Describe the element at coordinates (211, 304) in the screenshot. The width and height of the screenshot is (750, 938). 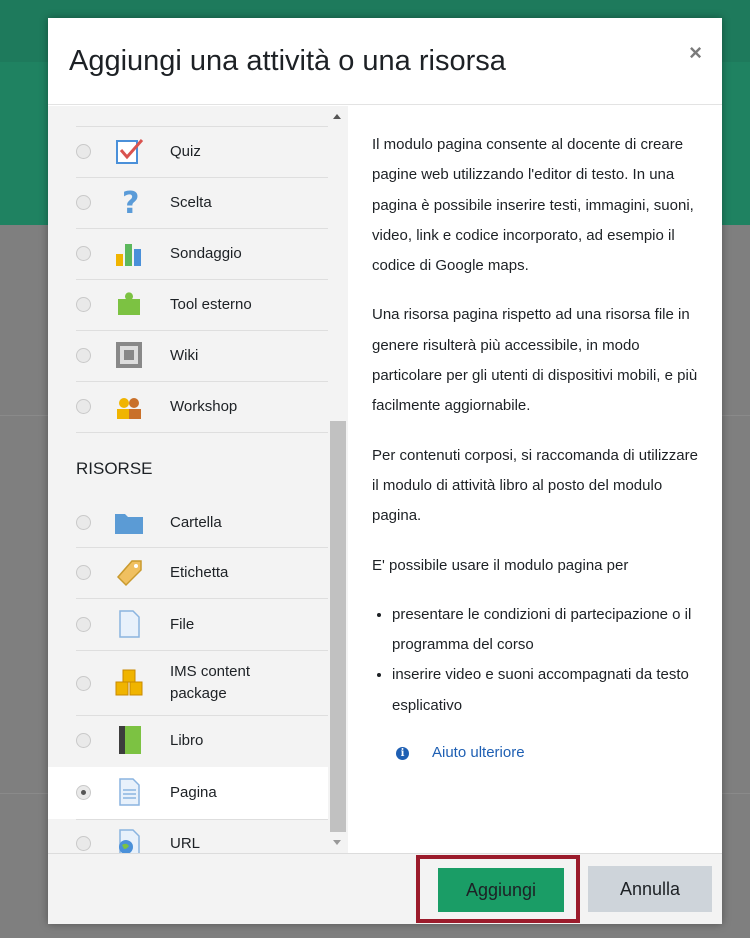
I see `option-label: Tool esterno` at that location.